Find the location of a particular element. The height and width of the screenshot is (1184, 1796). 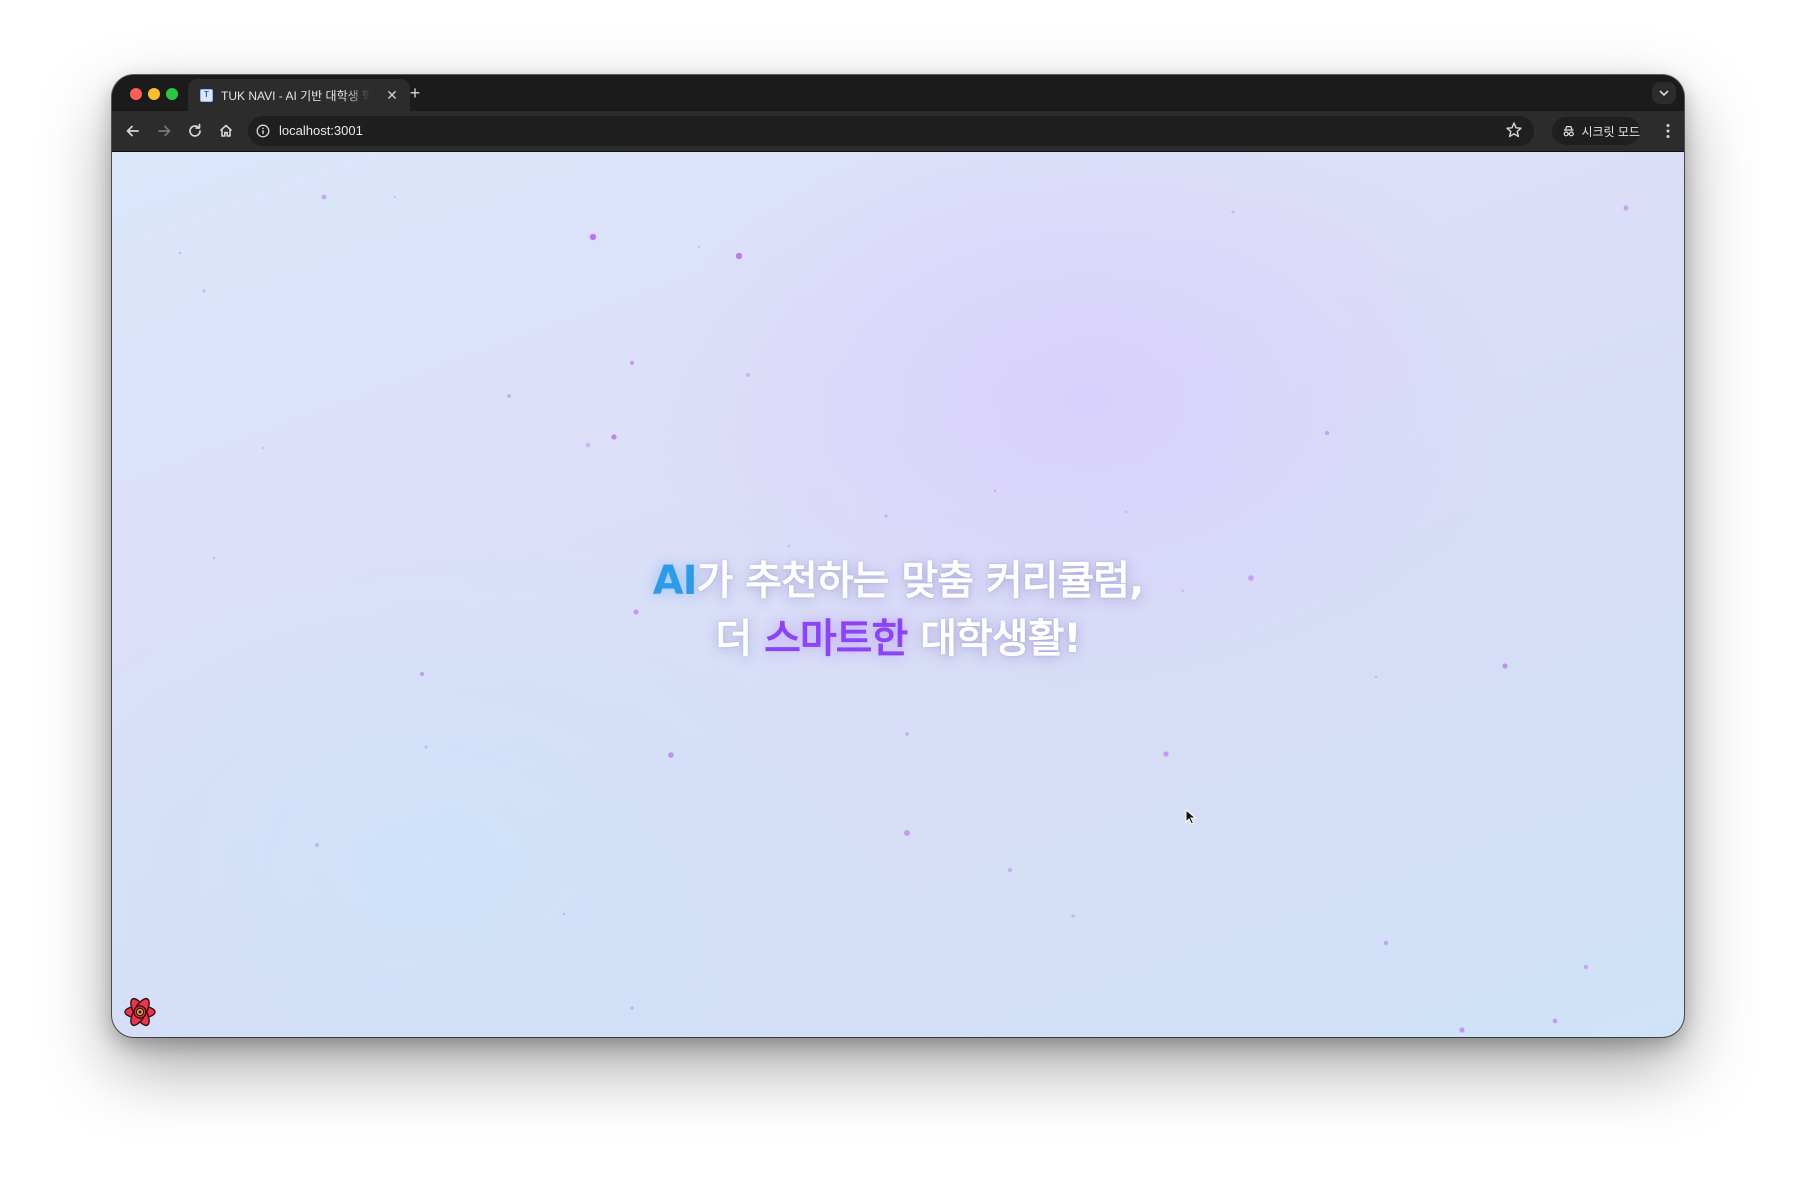

browser-toolbar: localhost:3001 시크릿 모드 is located at coordinates (898, 131).